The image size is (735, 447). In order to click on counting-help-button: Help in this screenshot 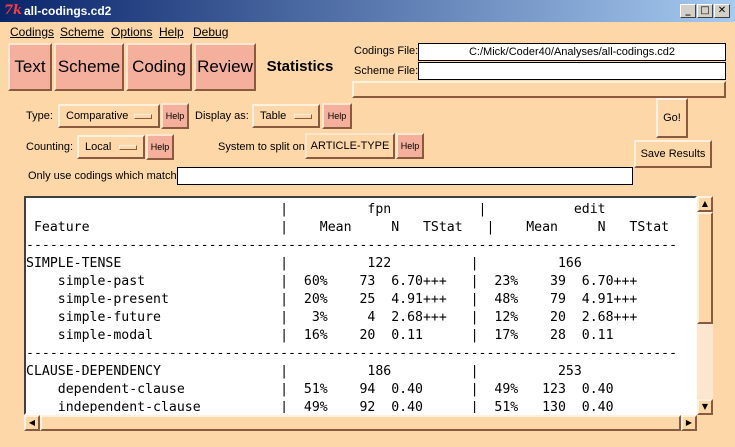, I will do `click(160, 147)`.